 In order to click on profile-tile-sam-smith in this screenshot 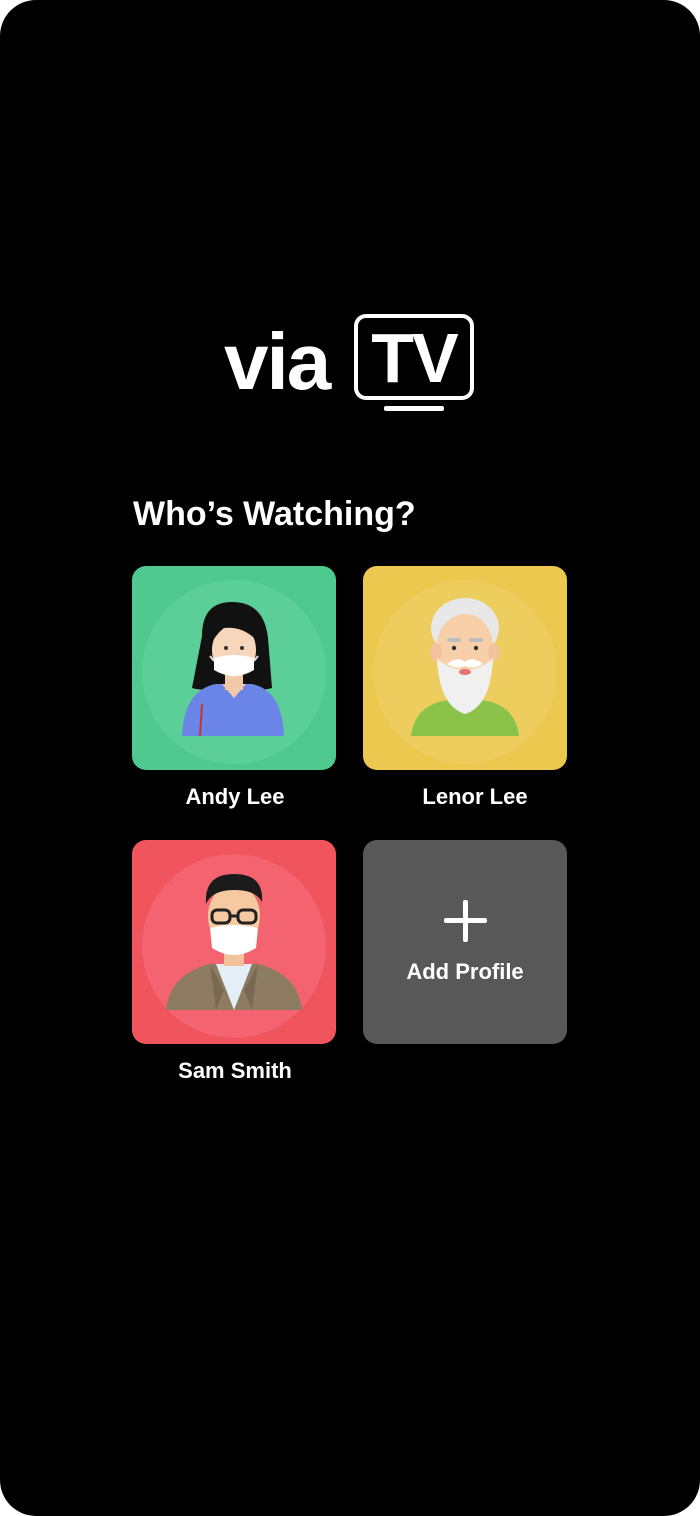, I will do `click(234, 942)`.